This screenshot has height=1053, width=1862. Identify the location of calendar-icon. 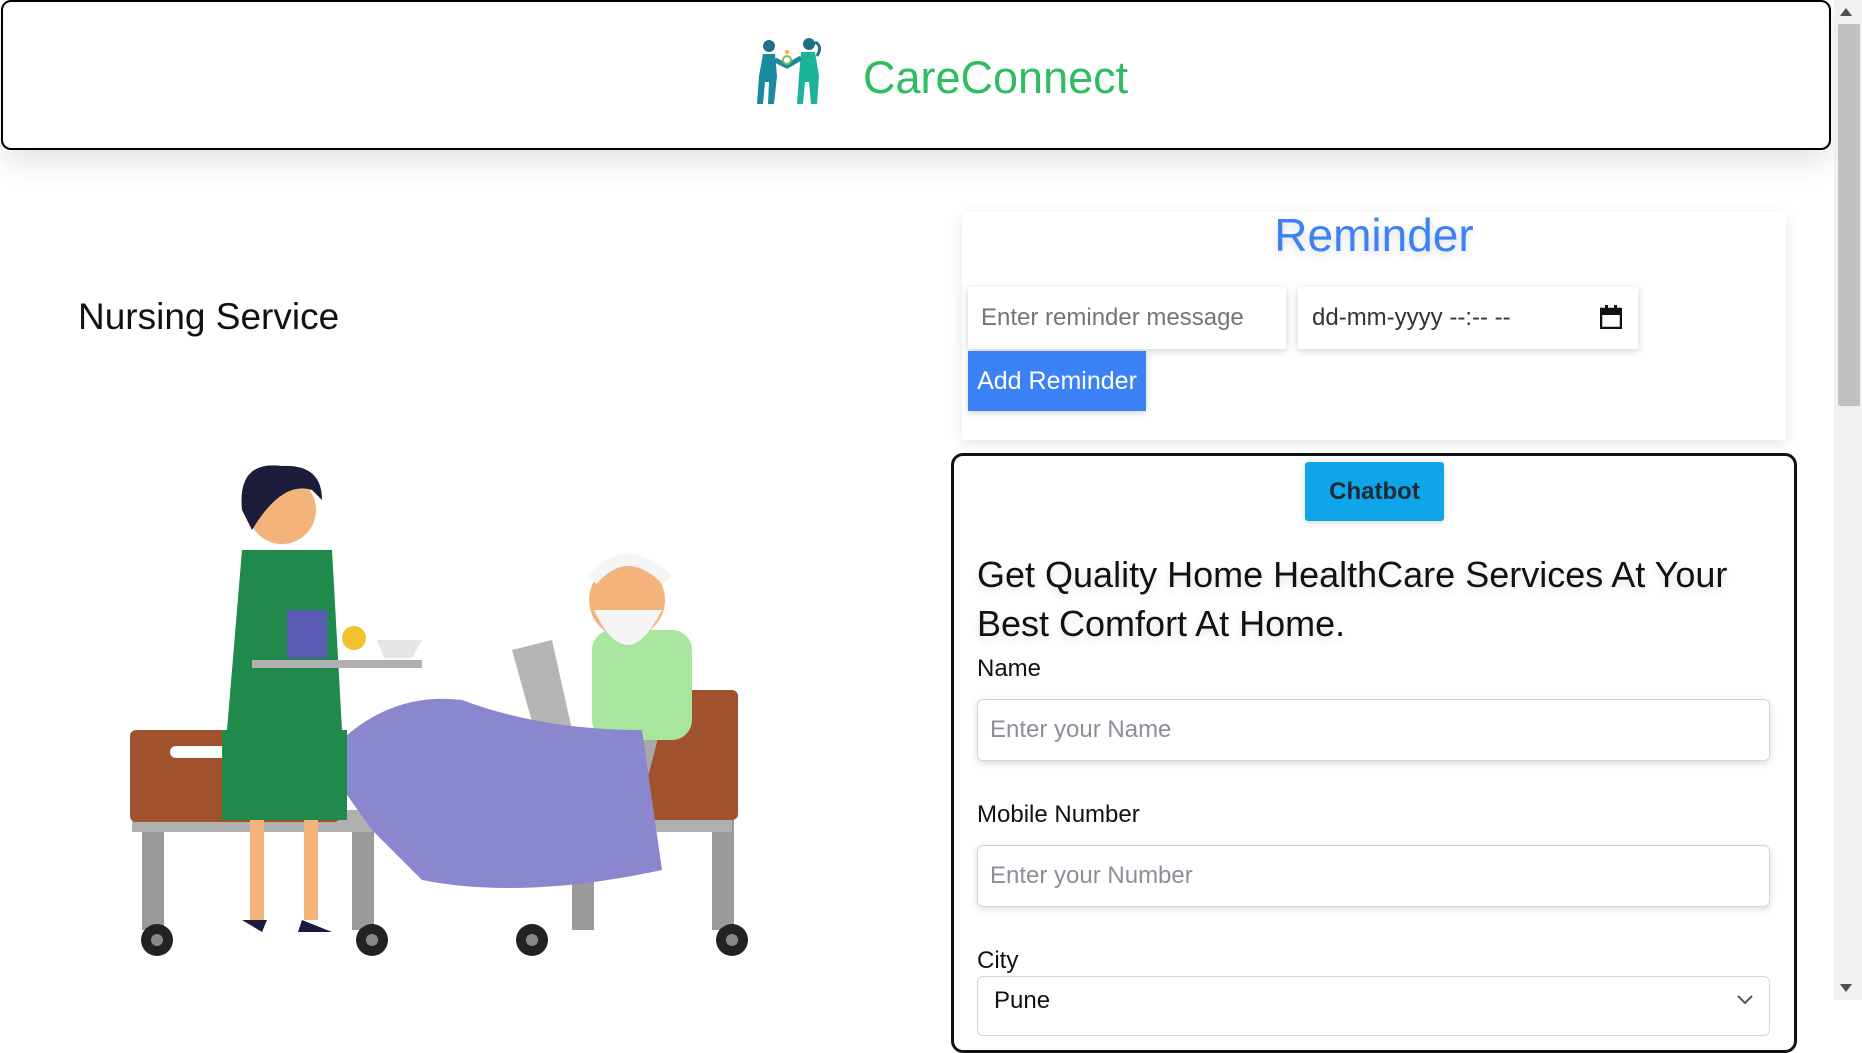
(1611, 317).